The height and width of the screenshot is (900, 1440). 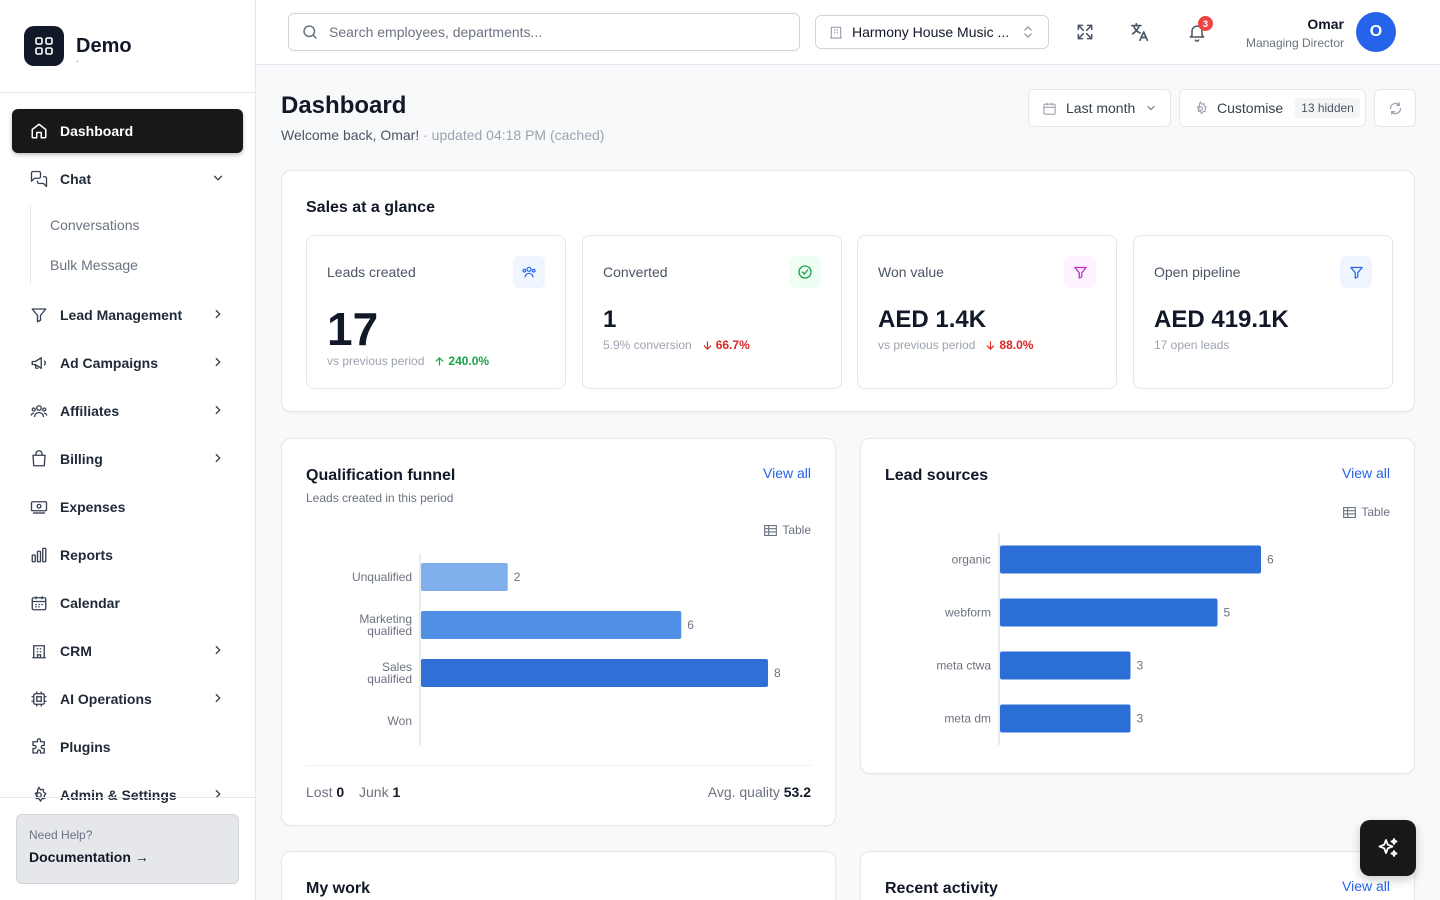 What do you see at coordinates (146, 265) in the screenshot?
I see `sidebar-subitem-bulk-message: Bulk Message` at bounding box center [146, 265].